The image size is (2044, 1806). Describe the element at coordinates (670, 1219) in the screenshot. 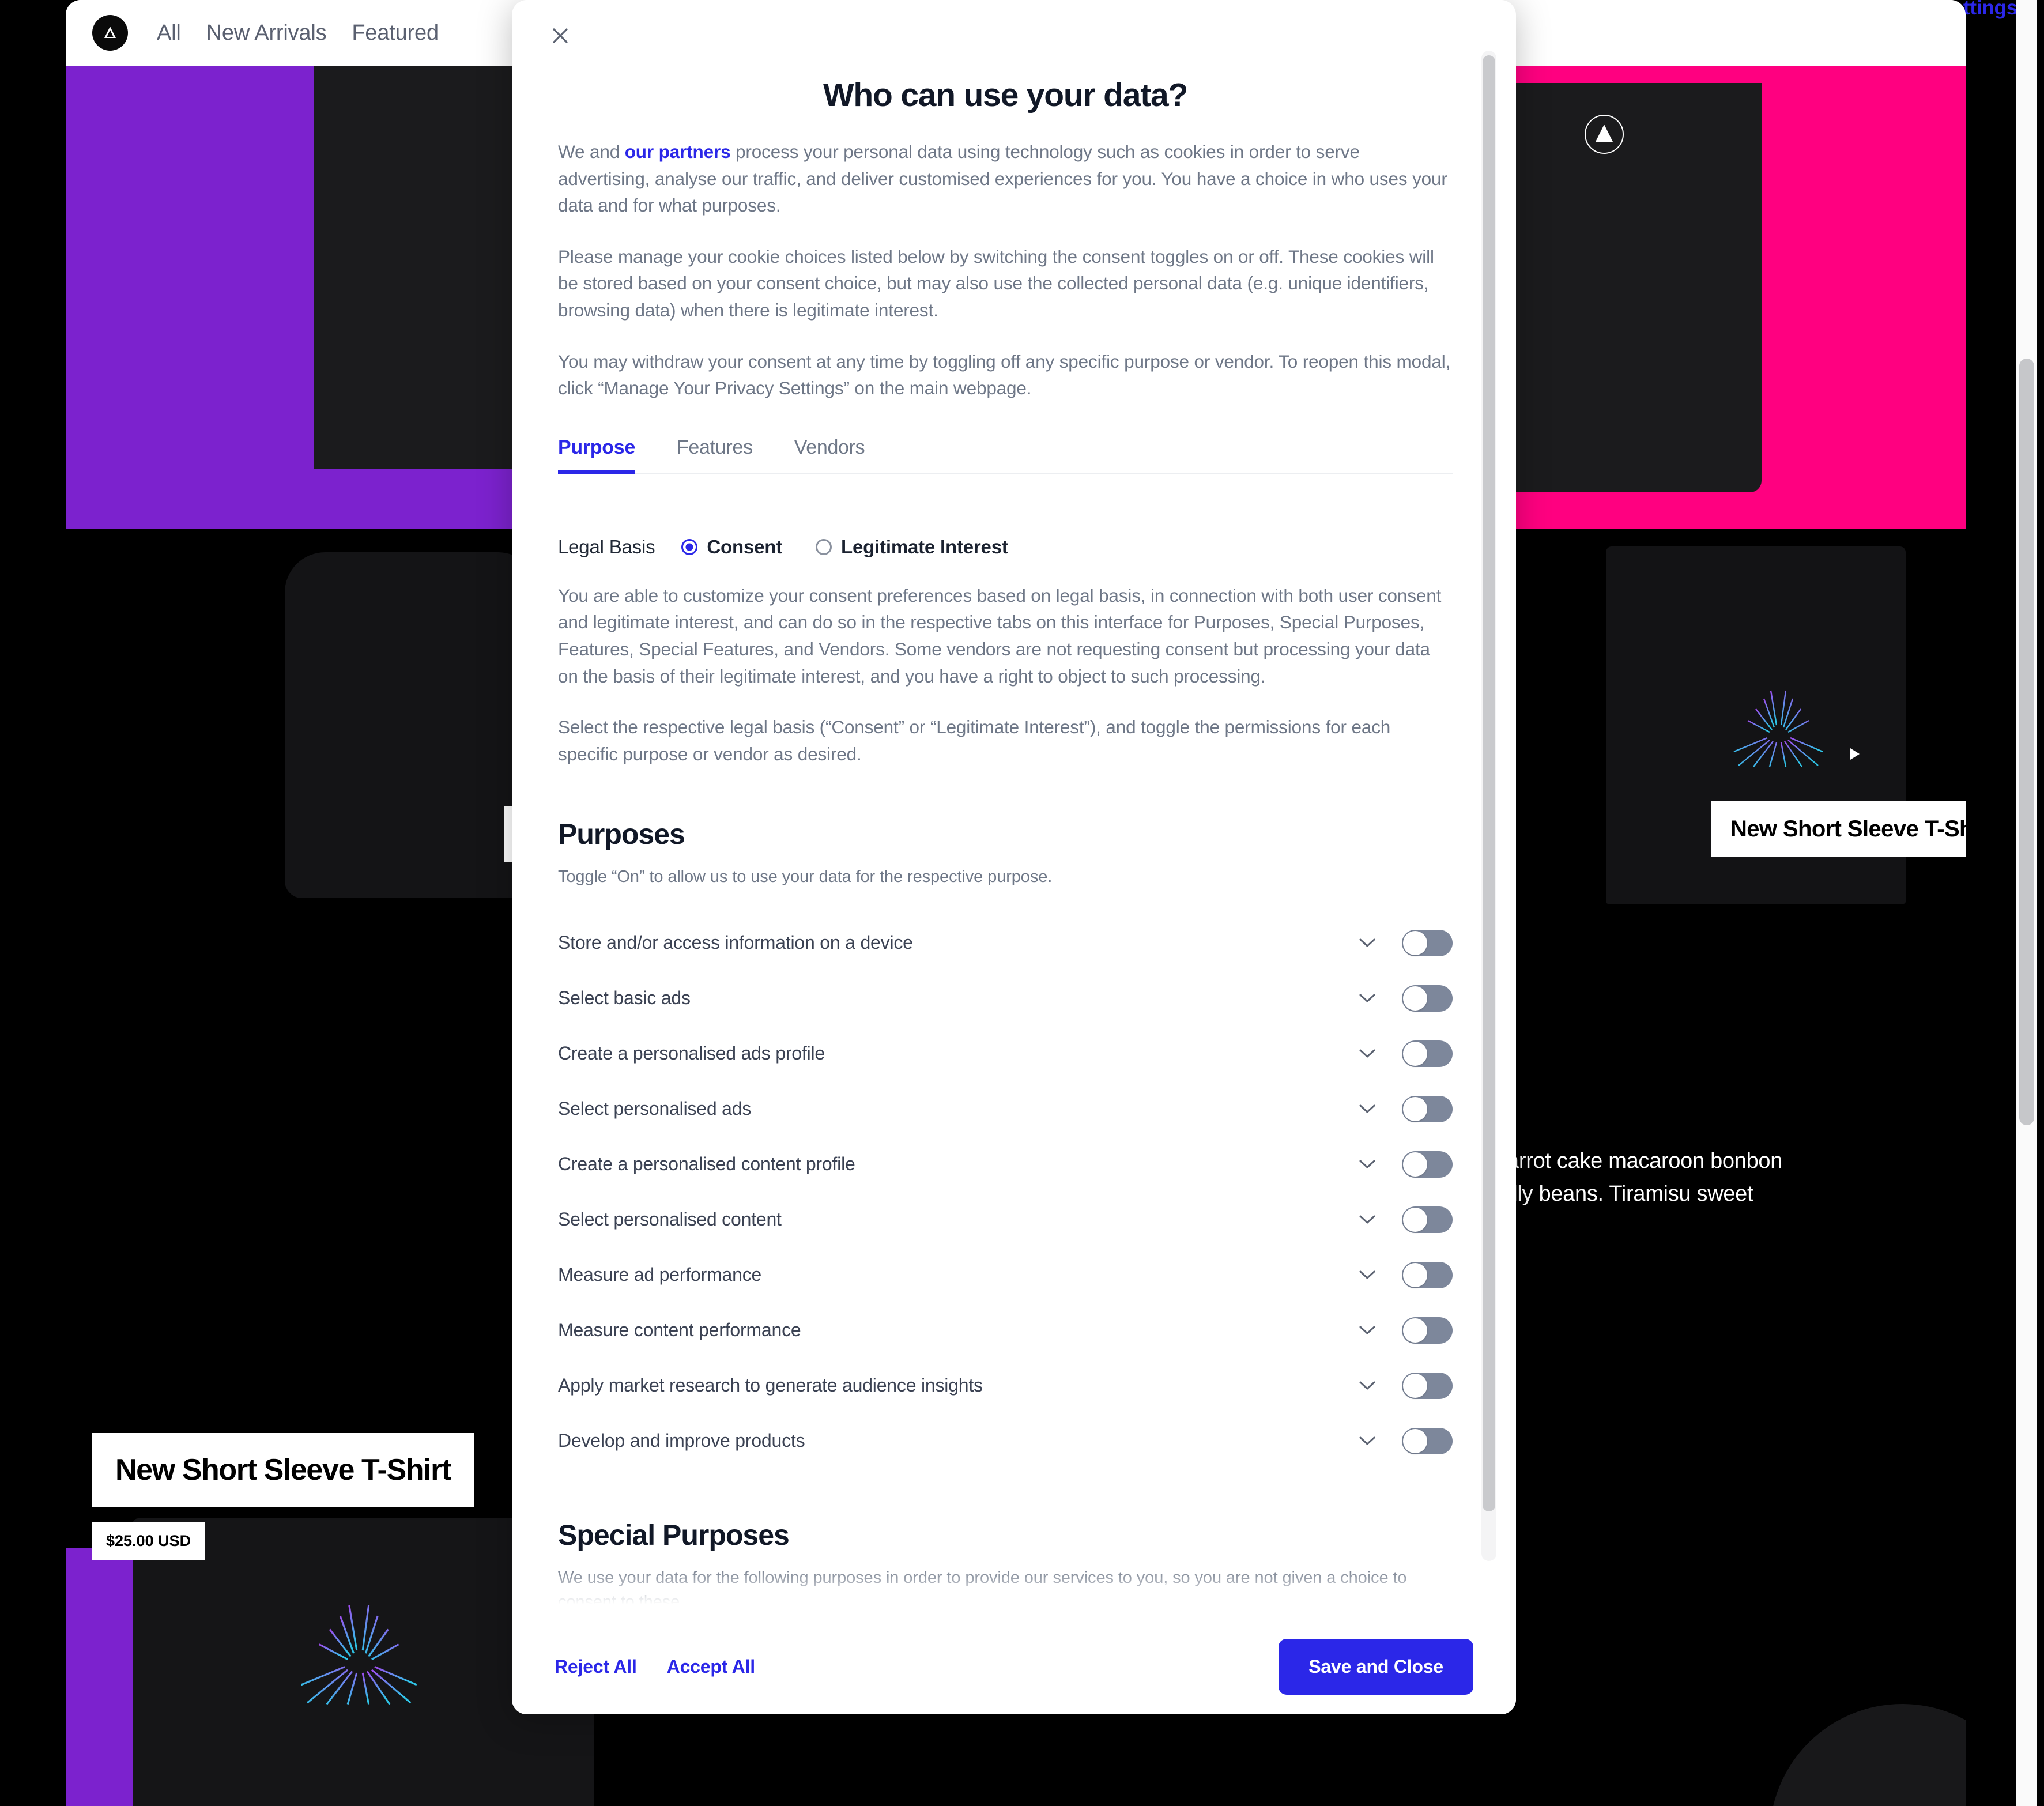

I see `purpose-label: Select personalised content` at that location.